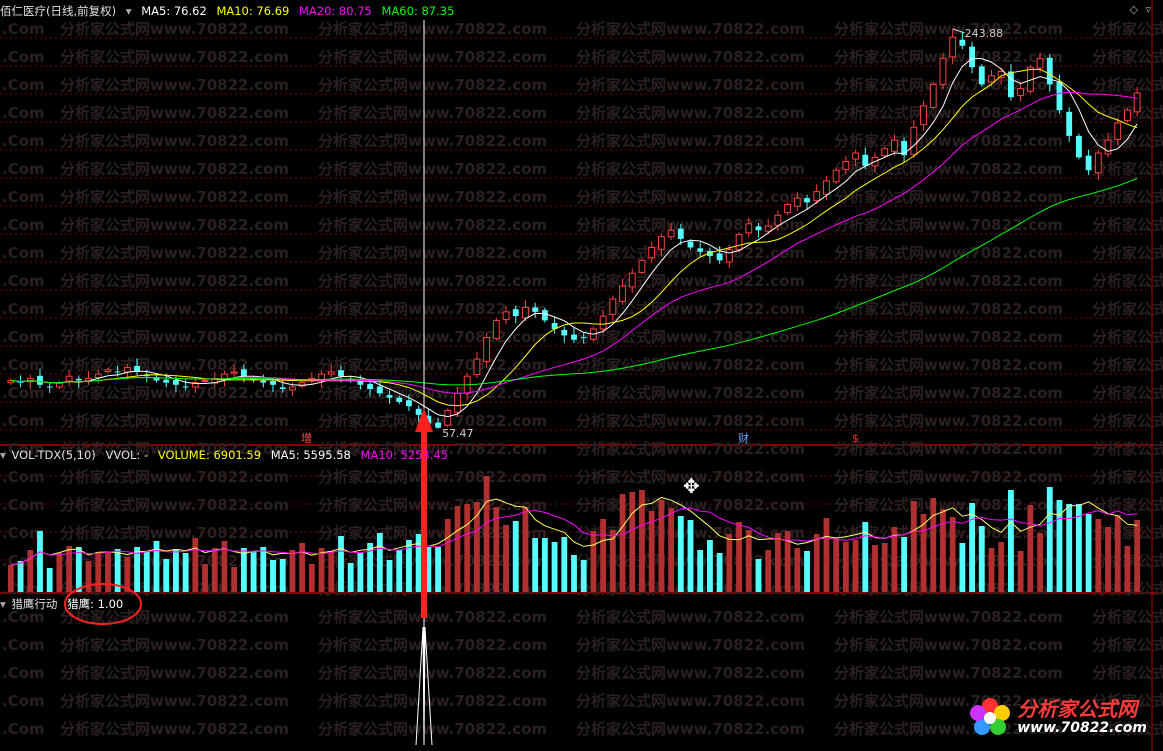  Describe the element at coordinates (174, 11) in the screenshot. I see `ma5-label: MA5: 76.62` at that location.